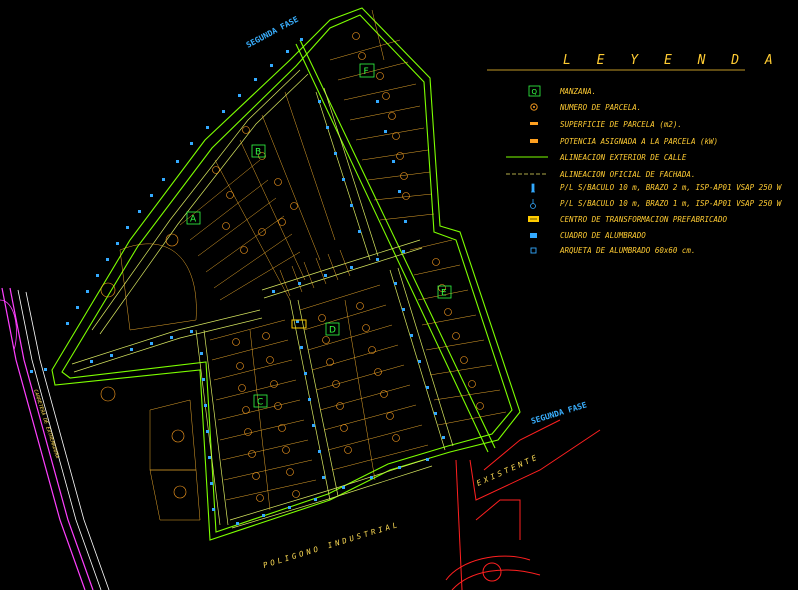  I want to click on block-label-d: D, so click(332, 331).